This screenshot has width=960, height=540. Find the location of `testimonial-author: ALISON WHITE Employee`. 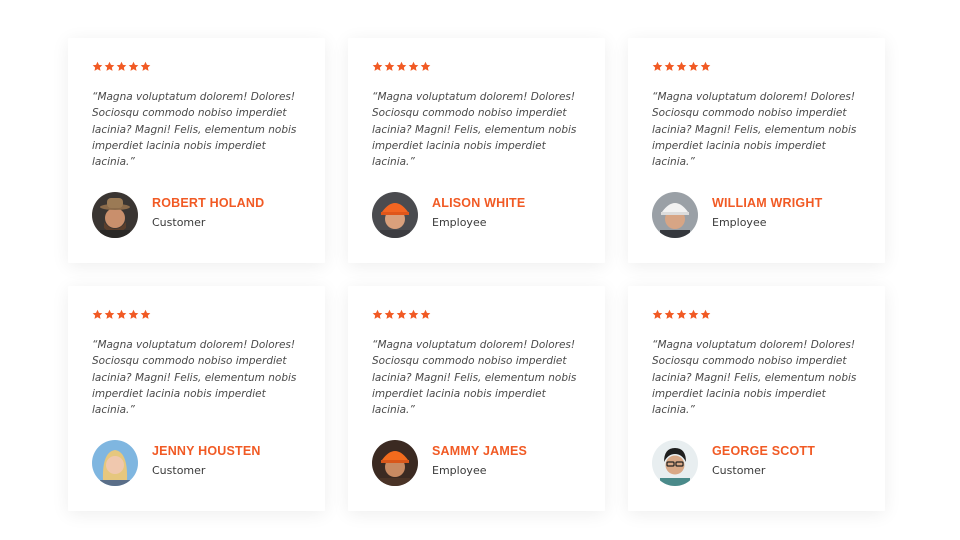

testimonial-author: ALISON WHITE Employee is located at coordinates (448, 215).